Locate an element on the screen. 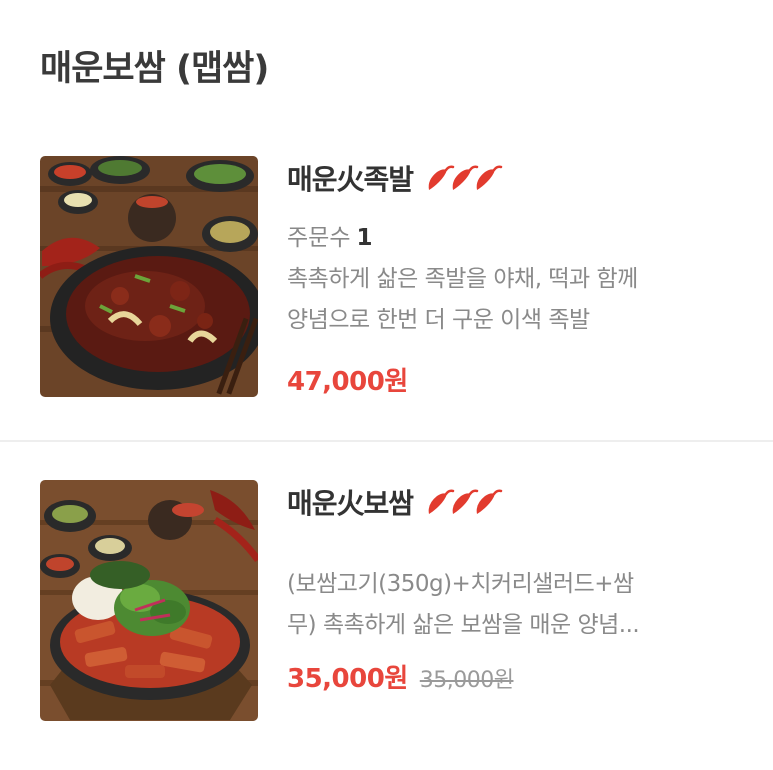 This screenshot has width=773, height=770. description-line: (보쌈고기(350g)+치커리샐러드+쌈 is located at coordinates (460, 584).